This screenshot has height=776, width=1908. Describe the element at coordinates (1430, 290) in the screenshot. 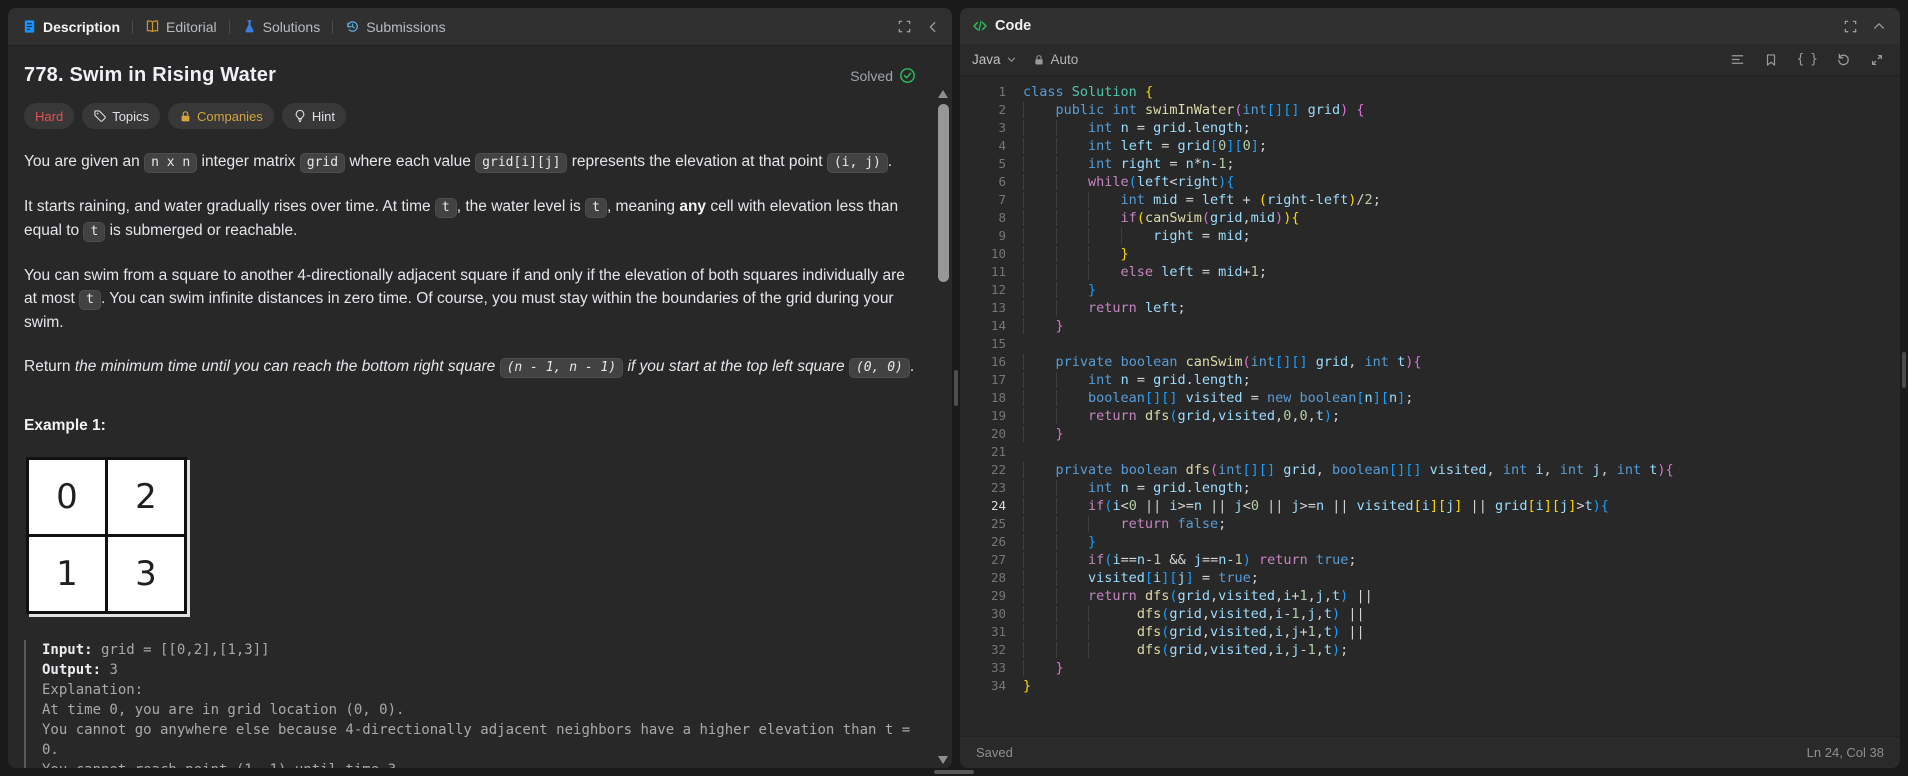

I see `code-line-12: 12 }` at that location.